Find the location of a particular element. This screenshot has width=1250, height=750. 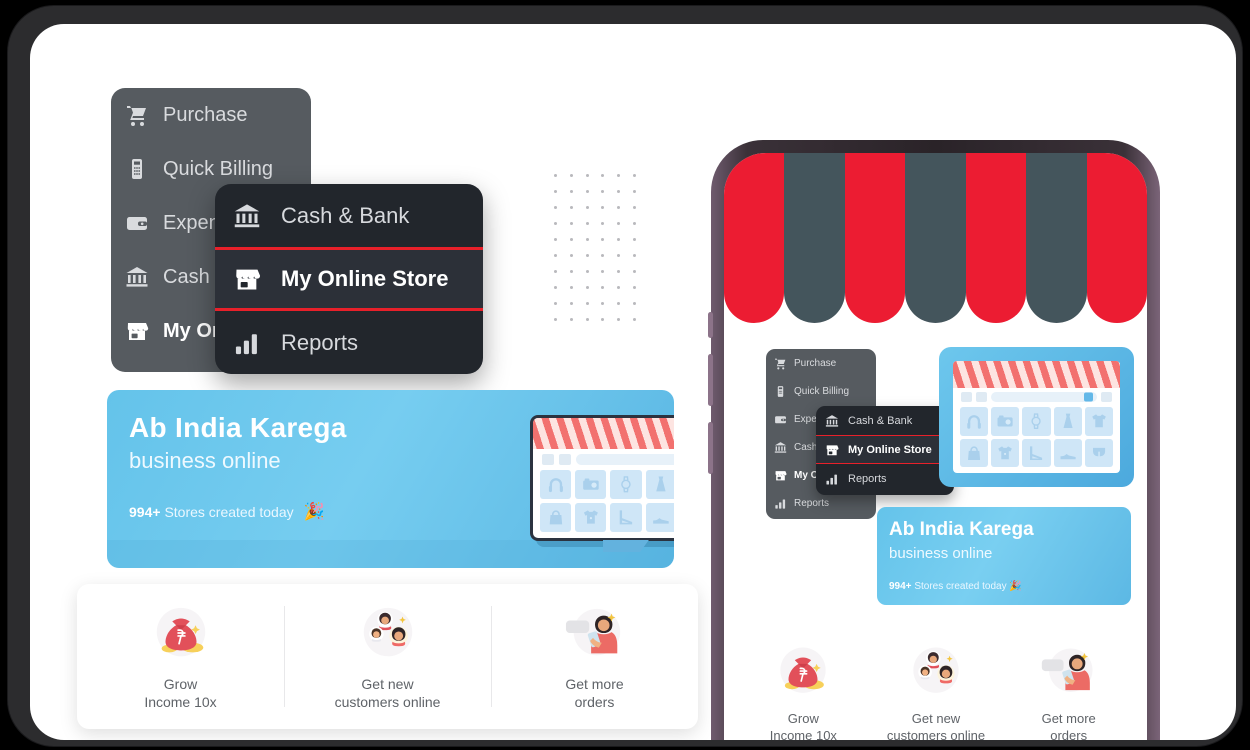

feature-line2: customers online is located at coordinates (387, 701).